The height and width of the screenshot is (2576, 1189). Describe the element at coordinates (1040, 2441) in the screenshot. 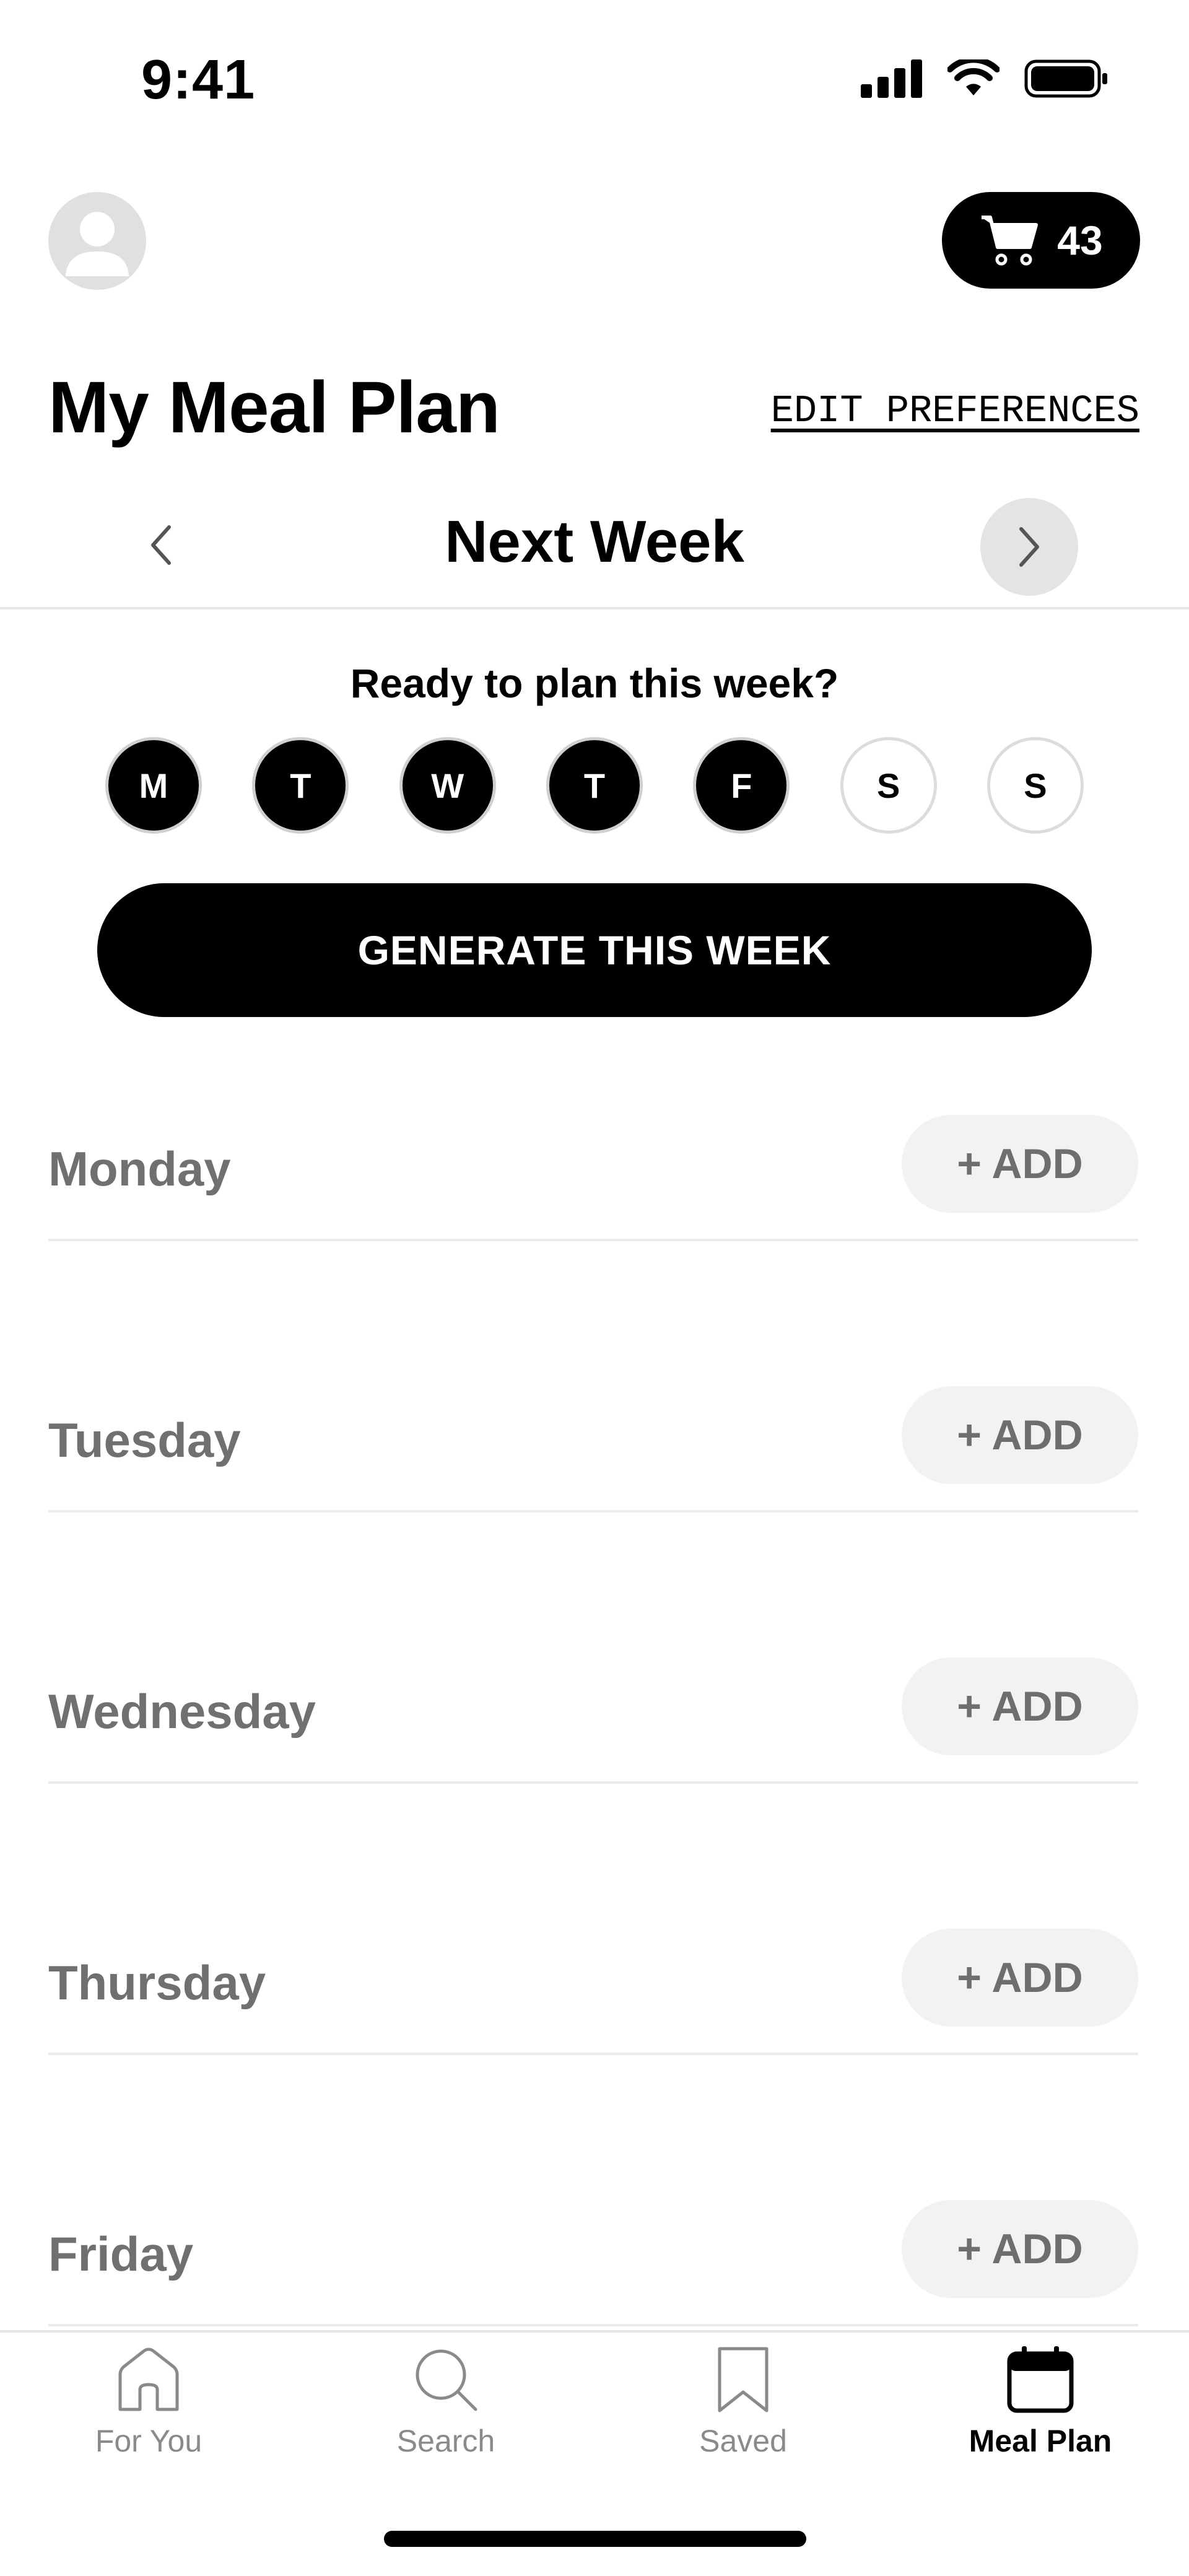

I see `tab-label: Meal Plan` at that location.